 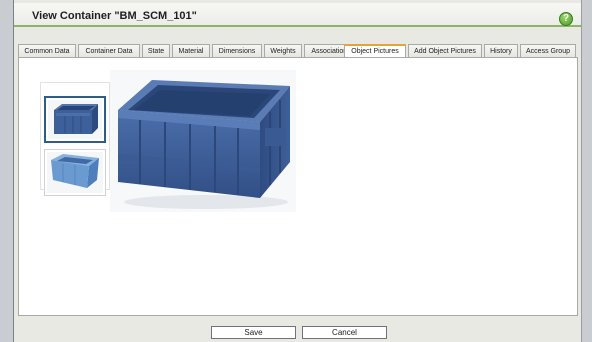 What do you see at coordinates (297, 331) in the screenshot?
I see `action-bar: Save Cancel` at bounding box center [297, 331].